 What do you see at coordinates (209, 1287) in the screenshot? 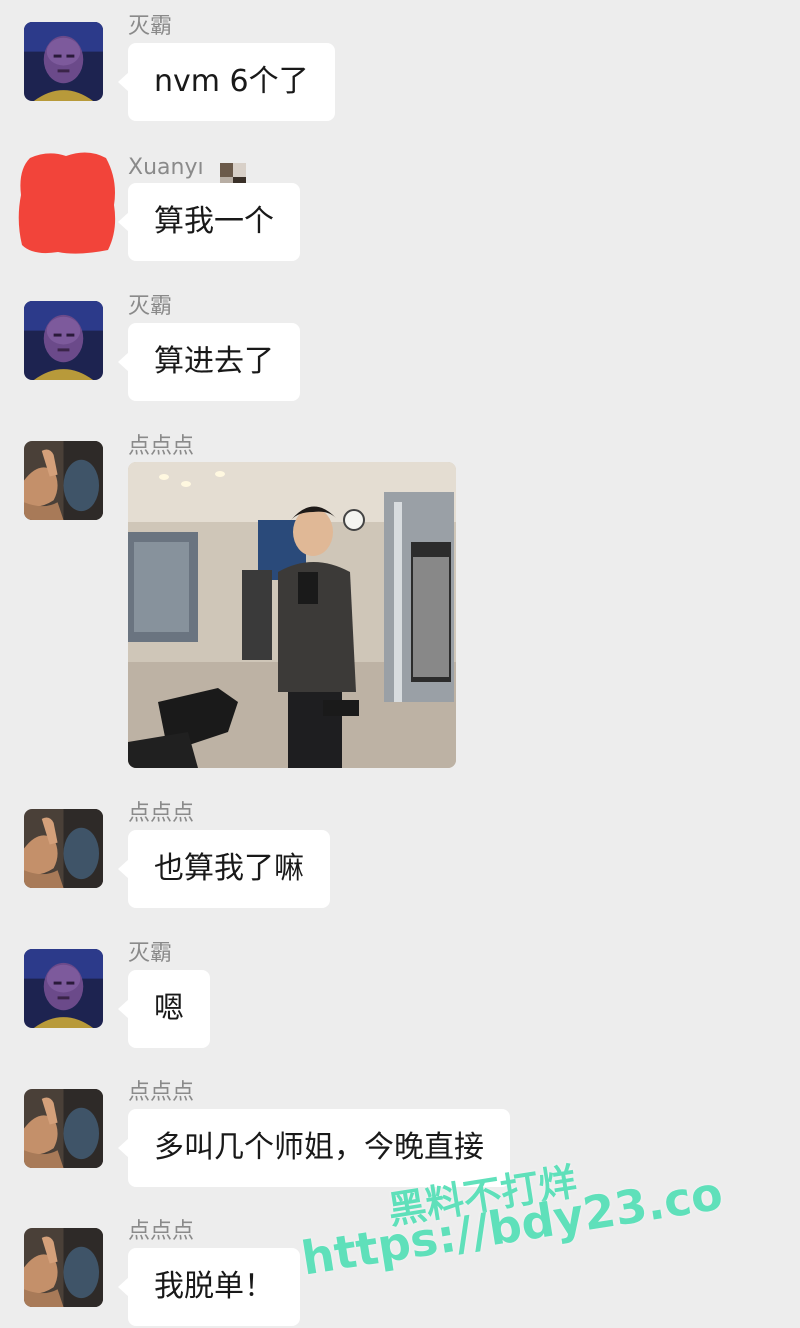
I see `message-bubble: 我脱单！` at bounding box center [209, 1287].